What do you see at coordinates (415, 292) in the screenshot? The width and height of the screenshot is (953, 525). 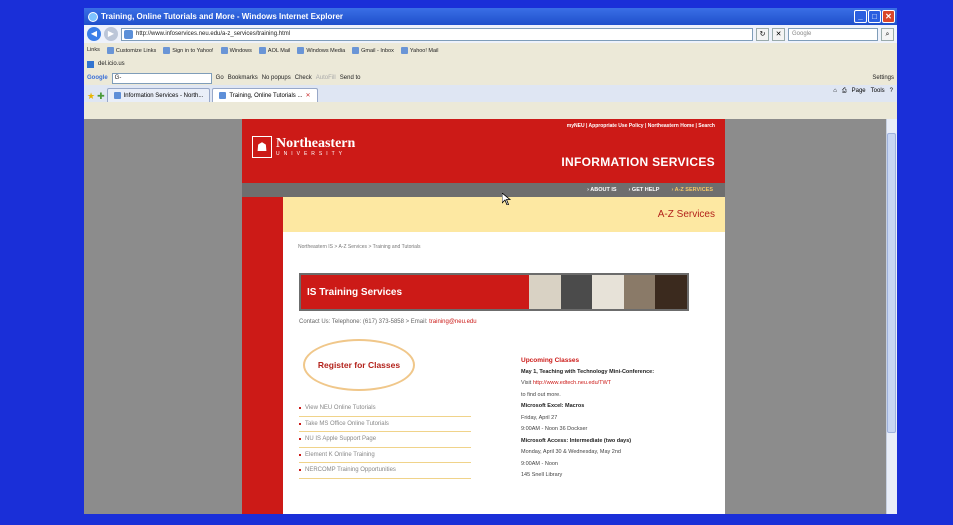 I see `banner-title: IS Training Services` at bounding box center [415, 292].